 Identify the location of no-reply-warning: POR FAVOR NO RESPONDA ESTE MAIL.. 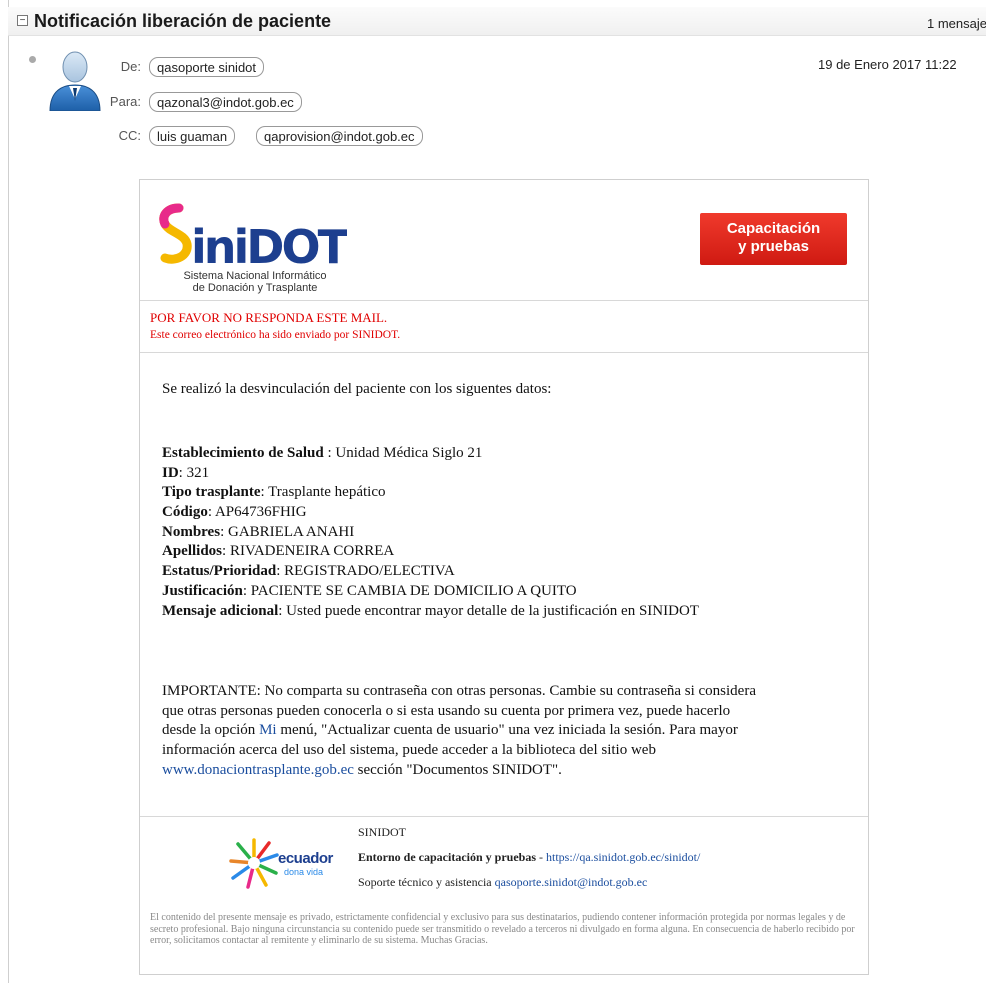
(269, 317).